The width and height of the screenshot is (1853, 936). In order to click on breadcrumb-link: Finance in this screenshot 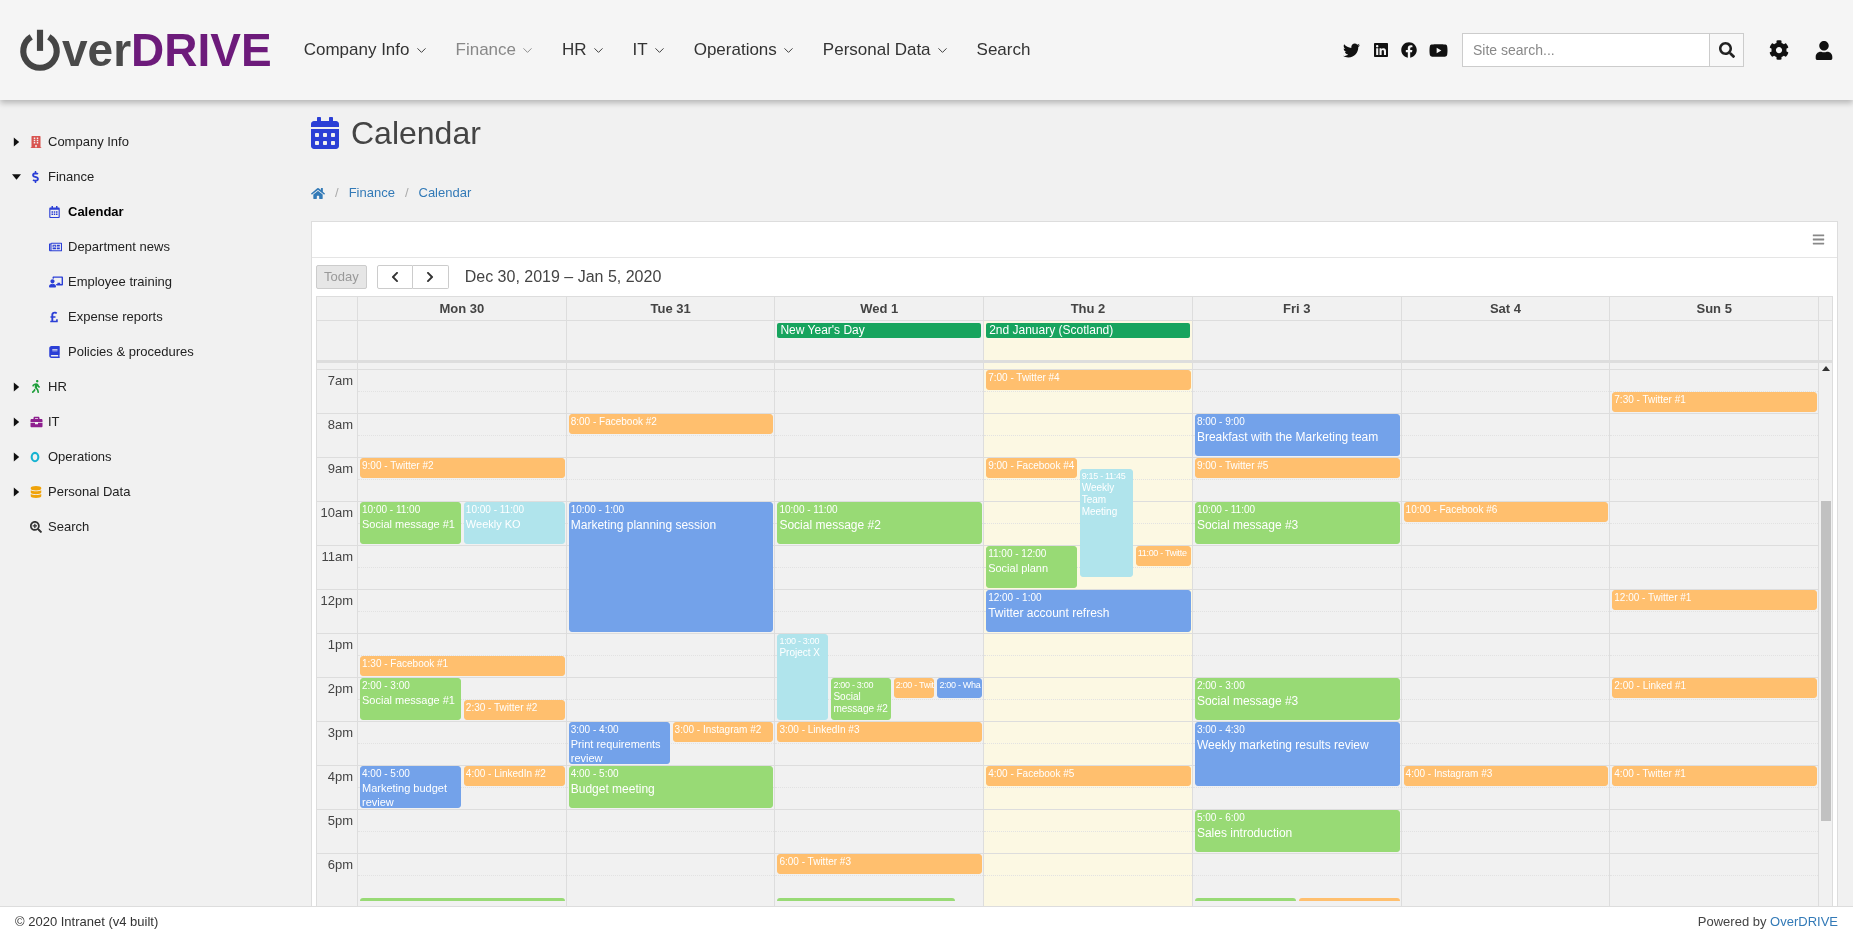, I will do `click(371, 193)`.